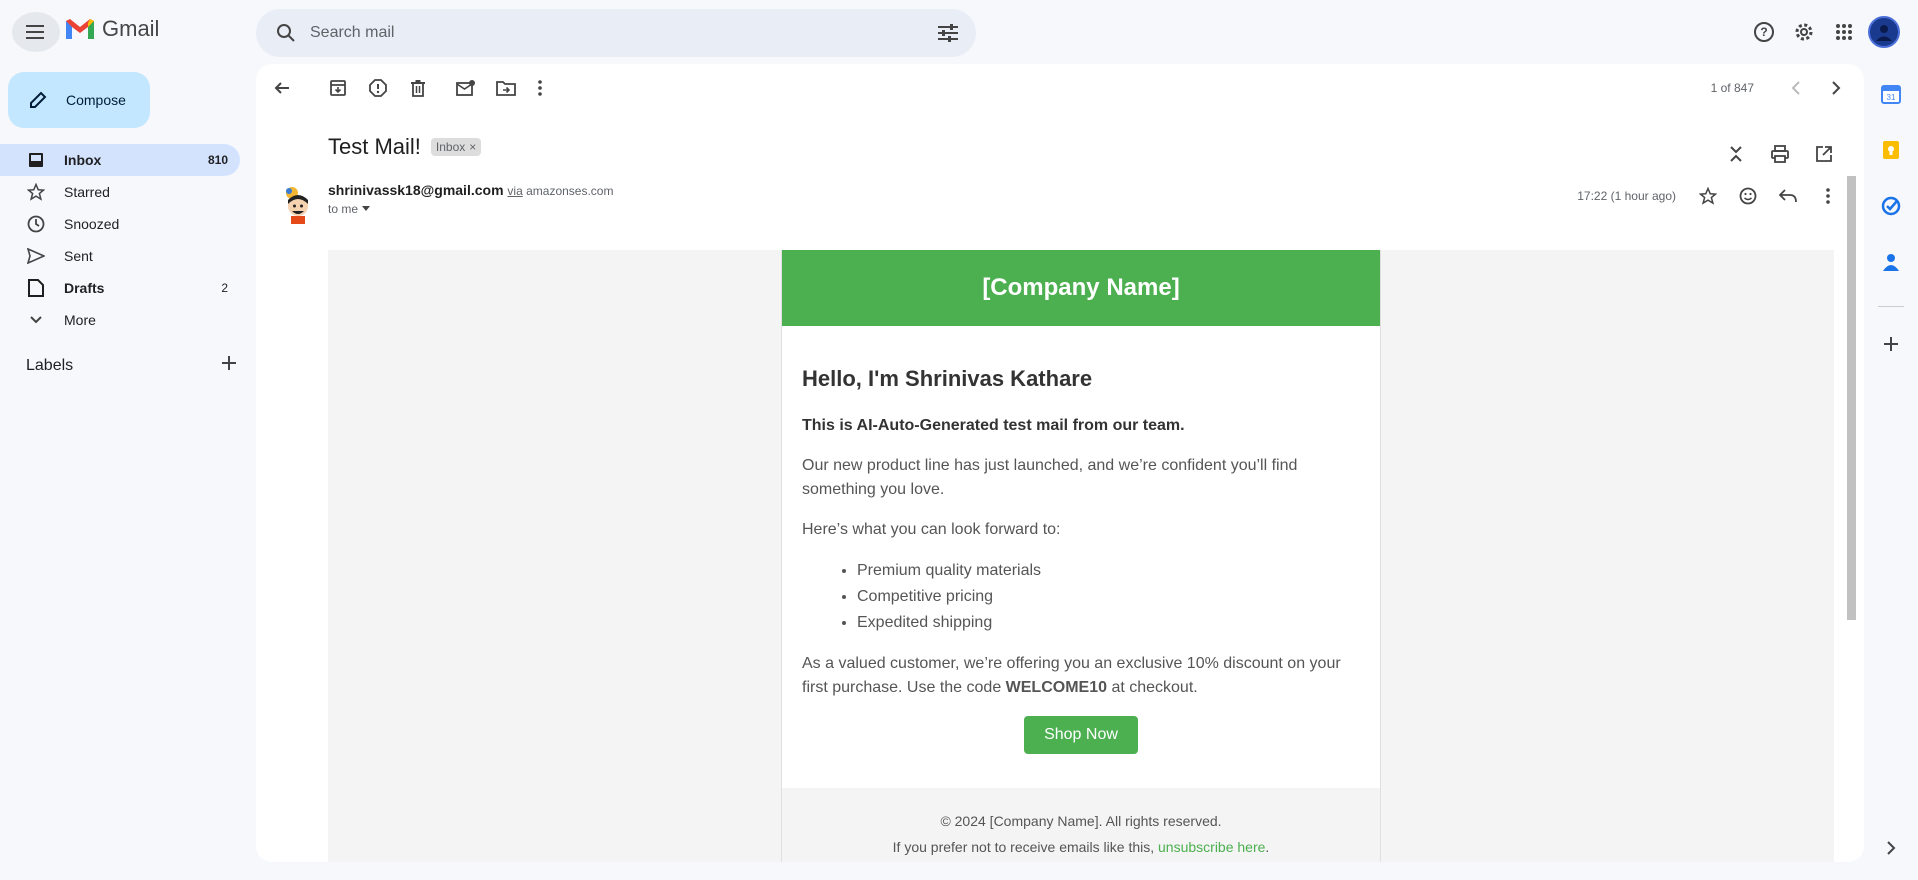 Image resolution: width=1918 pixels, height=880 pixels. I want to click on print-icon, so click(1780, 154).